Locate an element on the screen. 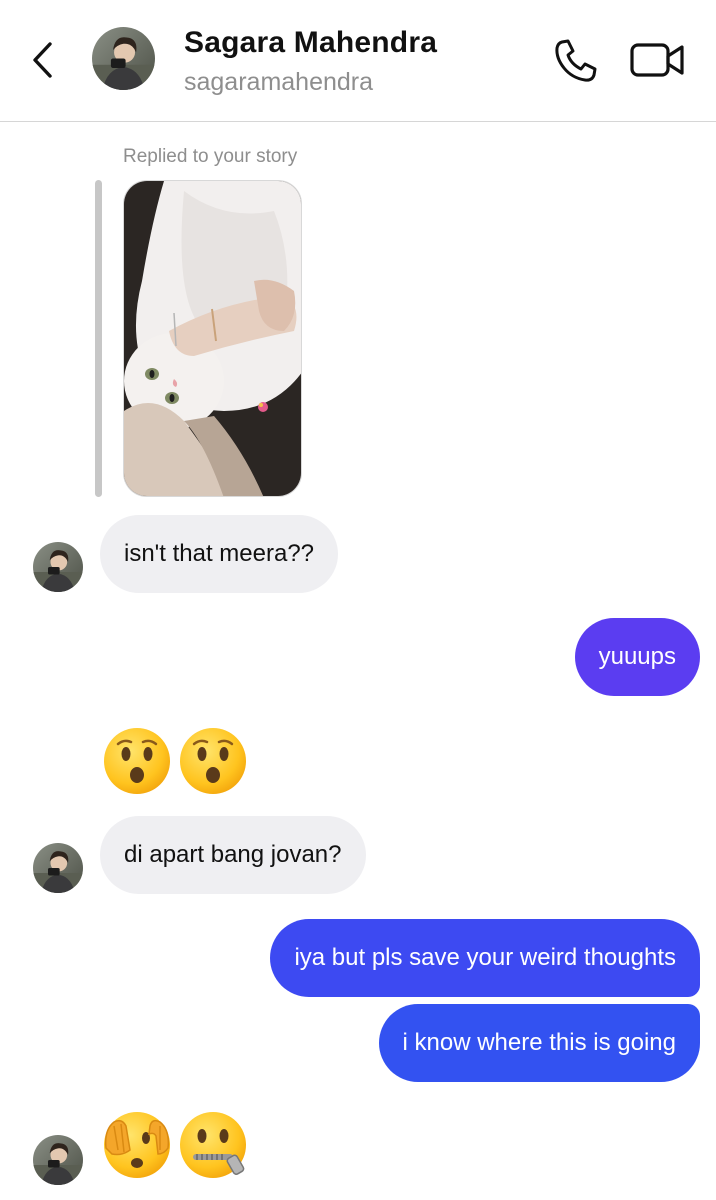  message-text: iya but pls save your weird thoughts is located at coordinates (485, 957).